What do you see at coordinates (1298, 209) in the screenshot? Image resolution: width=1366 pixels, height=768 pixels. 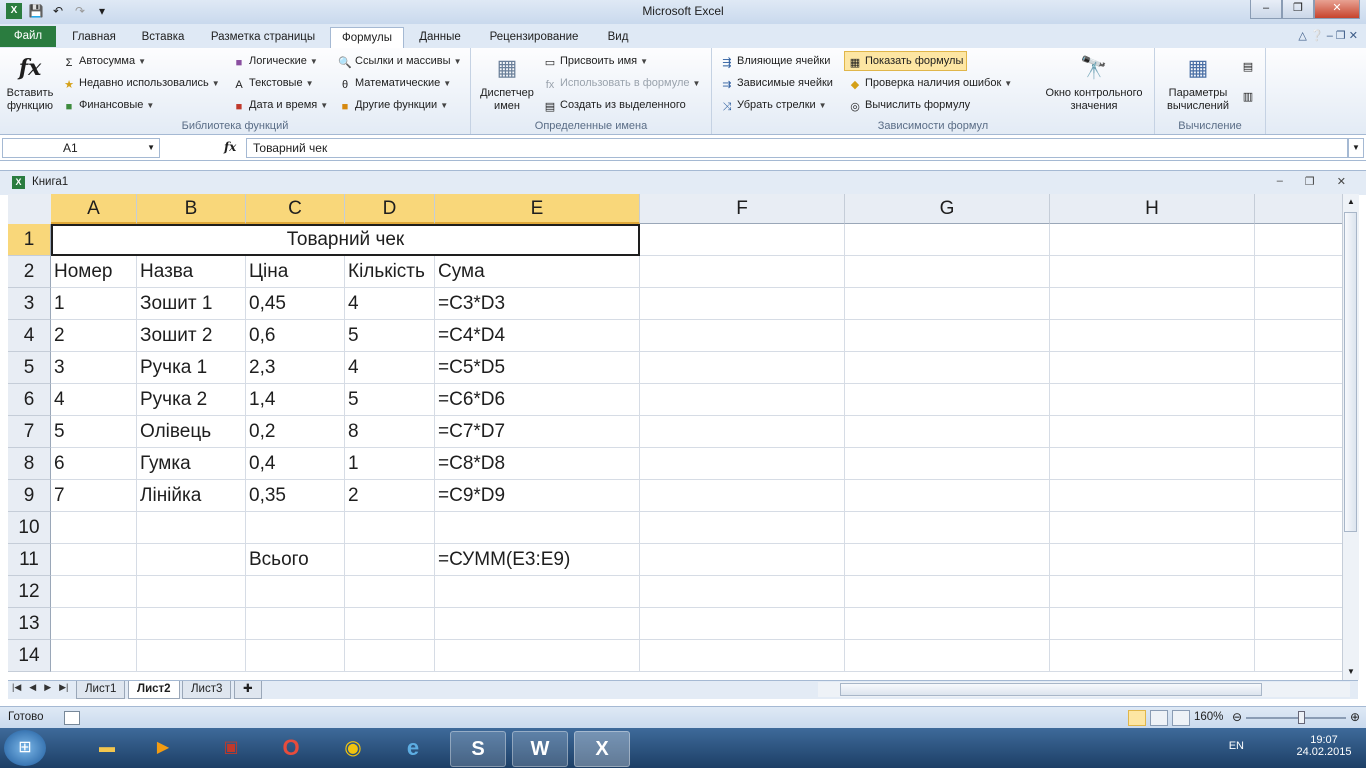 I see `column-header` at bounding box center [1298, 209].